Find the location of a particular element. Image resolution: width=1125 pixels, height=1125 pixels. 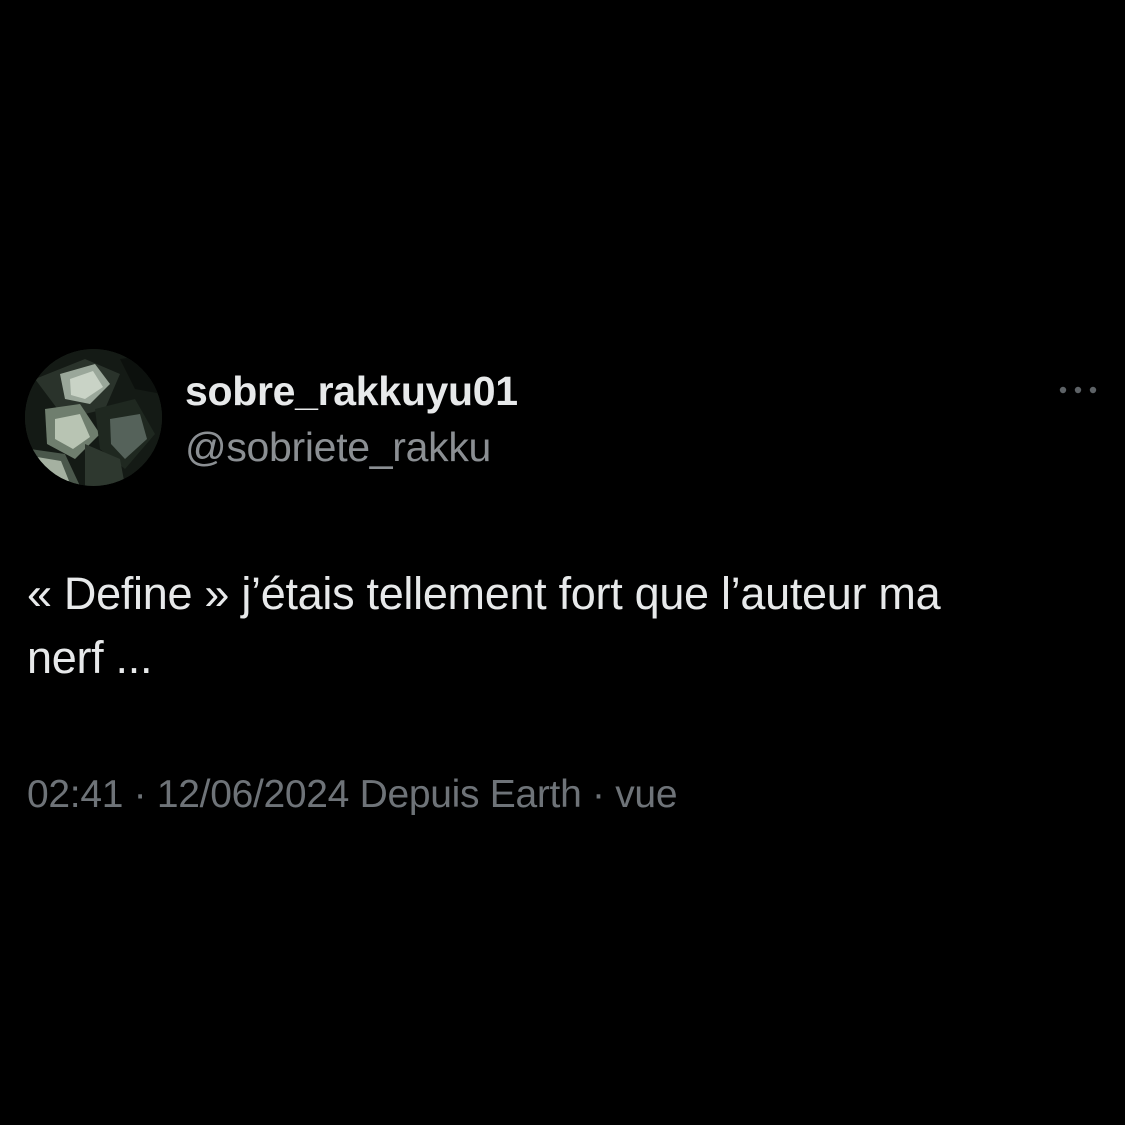

profile-picture-icon is located at coordinates (93, 417).